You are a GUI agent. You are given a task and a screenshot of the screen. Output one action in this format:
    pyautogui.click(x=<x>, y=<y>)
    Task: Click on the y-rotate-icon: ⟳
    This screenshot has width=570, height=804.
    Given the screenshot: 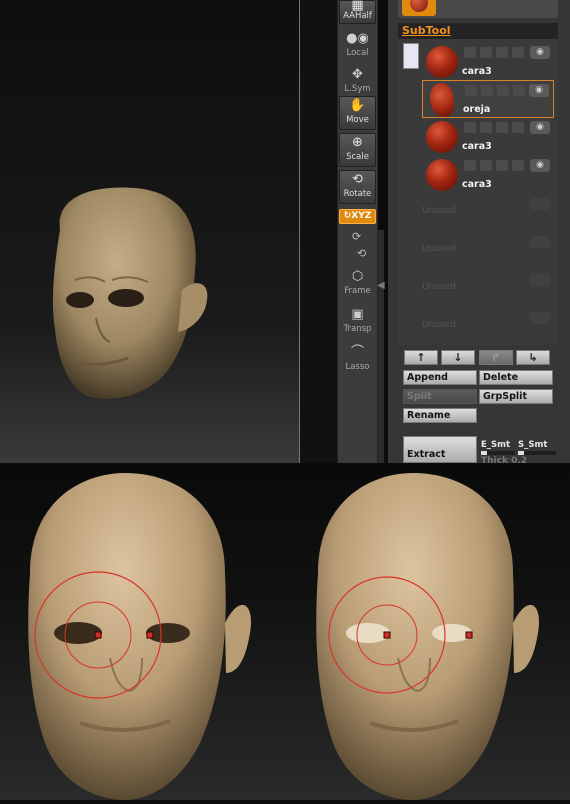 What is the action you would take?
    pyautogui.click(x=356, y=236)
    